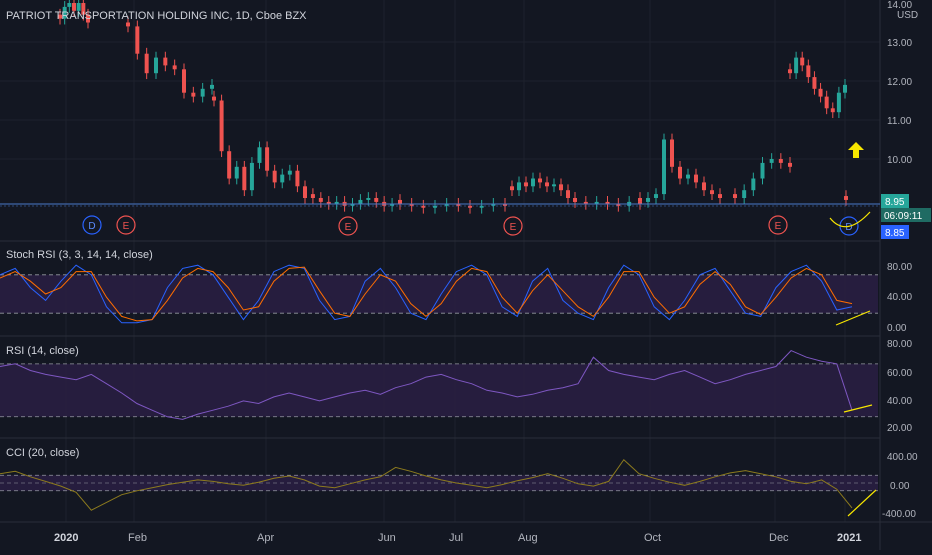  What do you see at coordinates (456, 538) in the screenshot?
I see `time-label: Jul` at bounding box center [456, 538].